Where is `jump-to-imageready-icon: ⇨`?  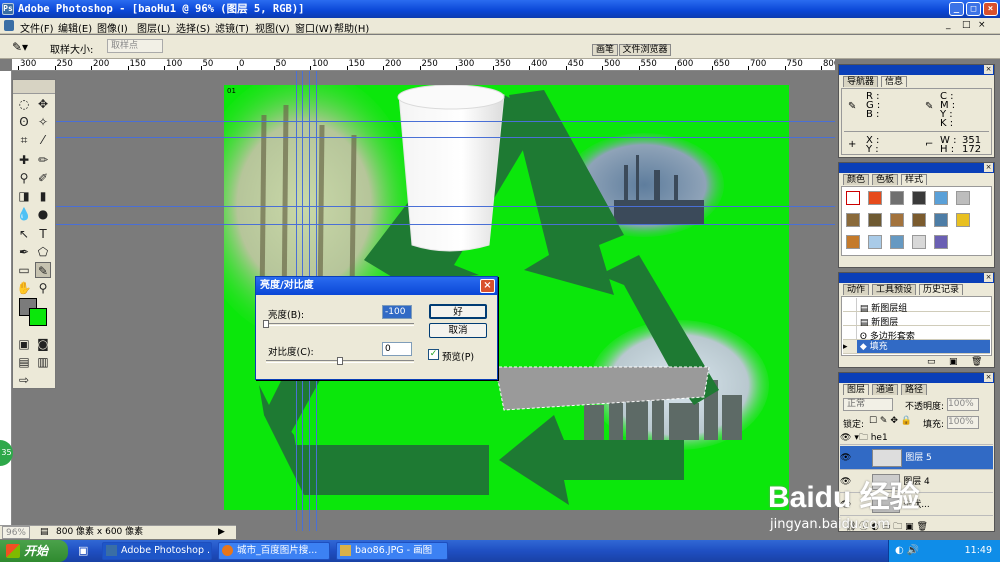
jump-to-imageready-icon: ⇨ is located at coordinates (24, 380).